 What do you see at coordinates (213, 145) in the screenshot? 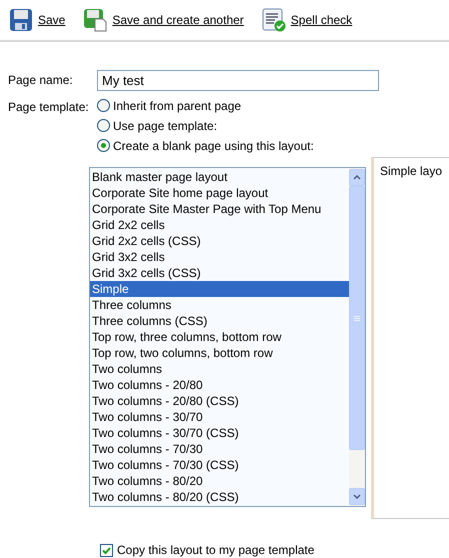
I see `radio-label: Create a blank page using this layout:` at bounding box center [213, 145].